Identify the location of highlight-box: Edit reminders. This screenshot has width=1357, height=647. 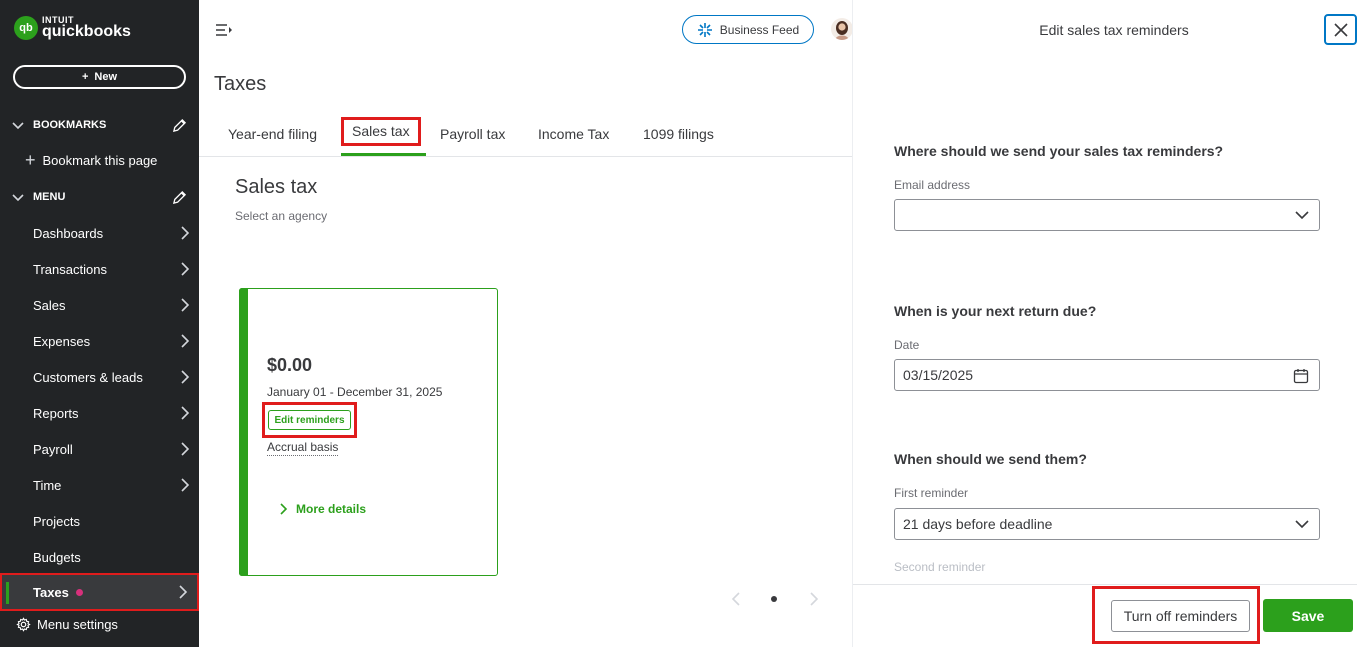
(309, 420).